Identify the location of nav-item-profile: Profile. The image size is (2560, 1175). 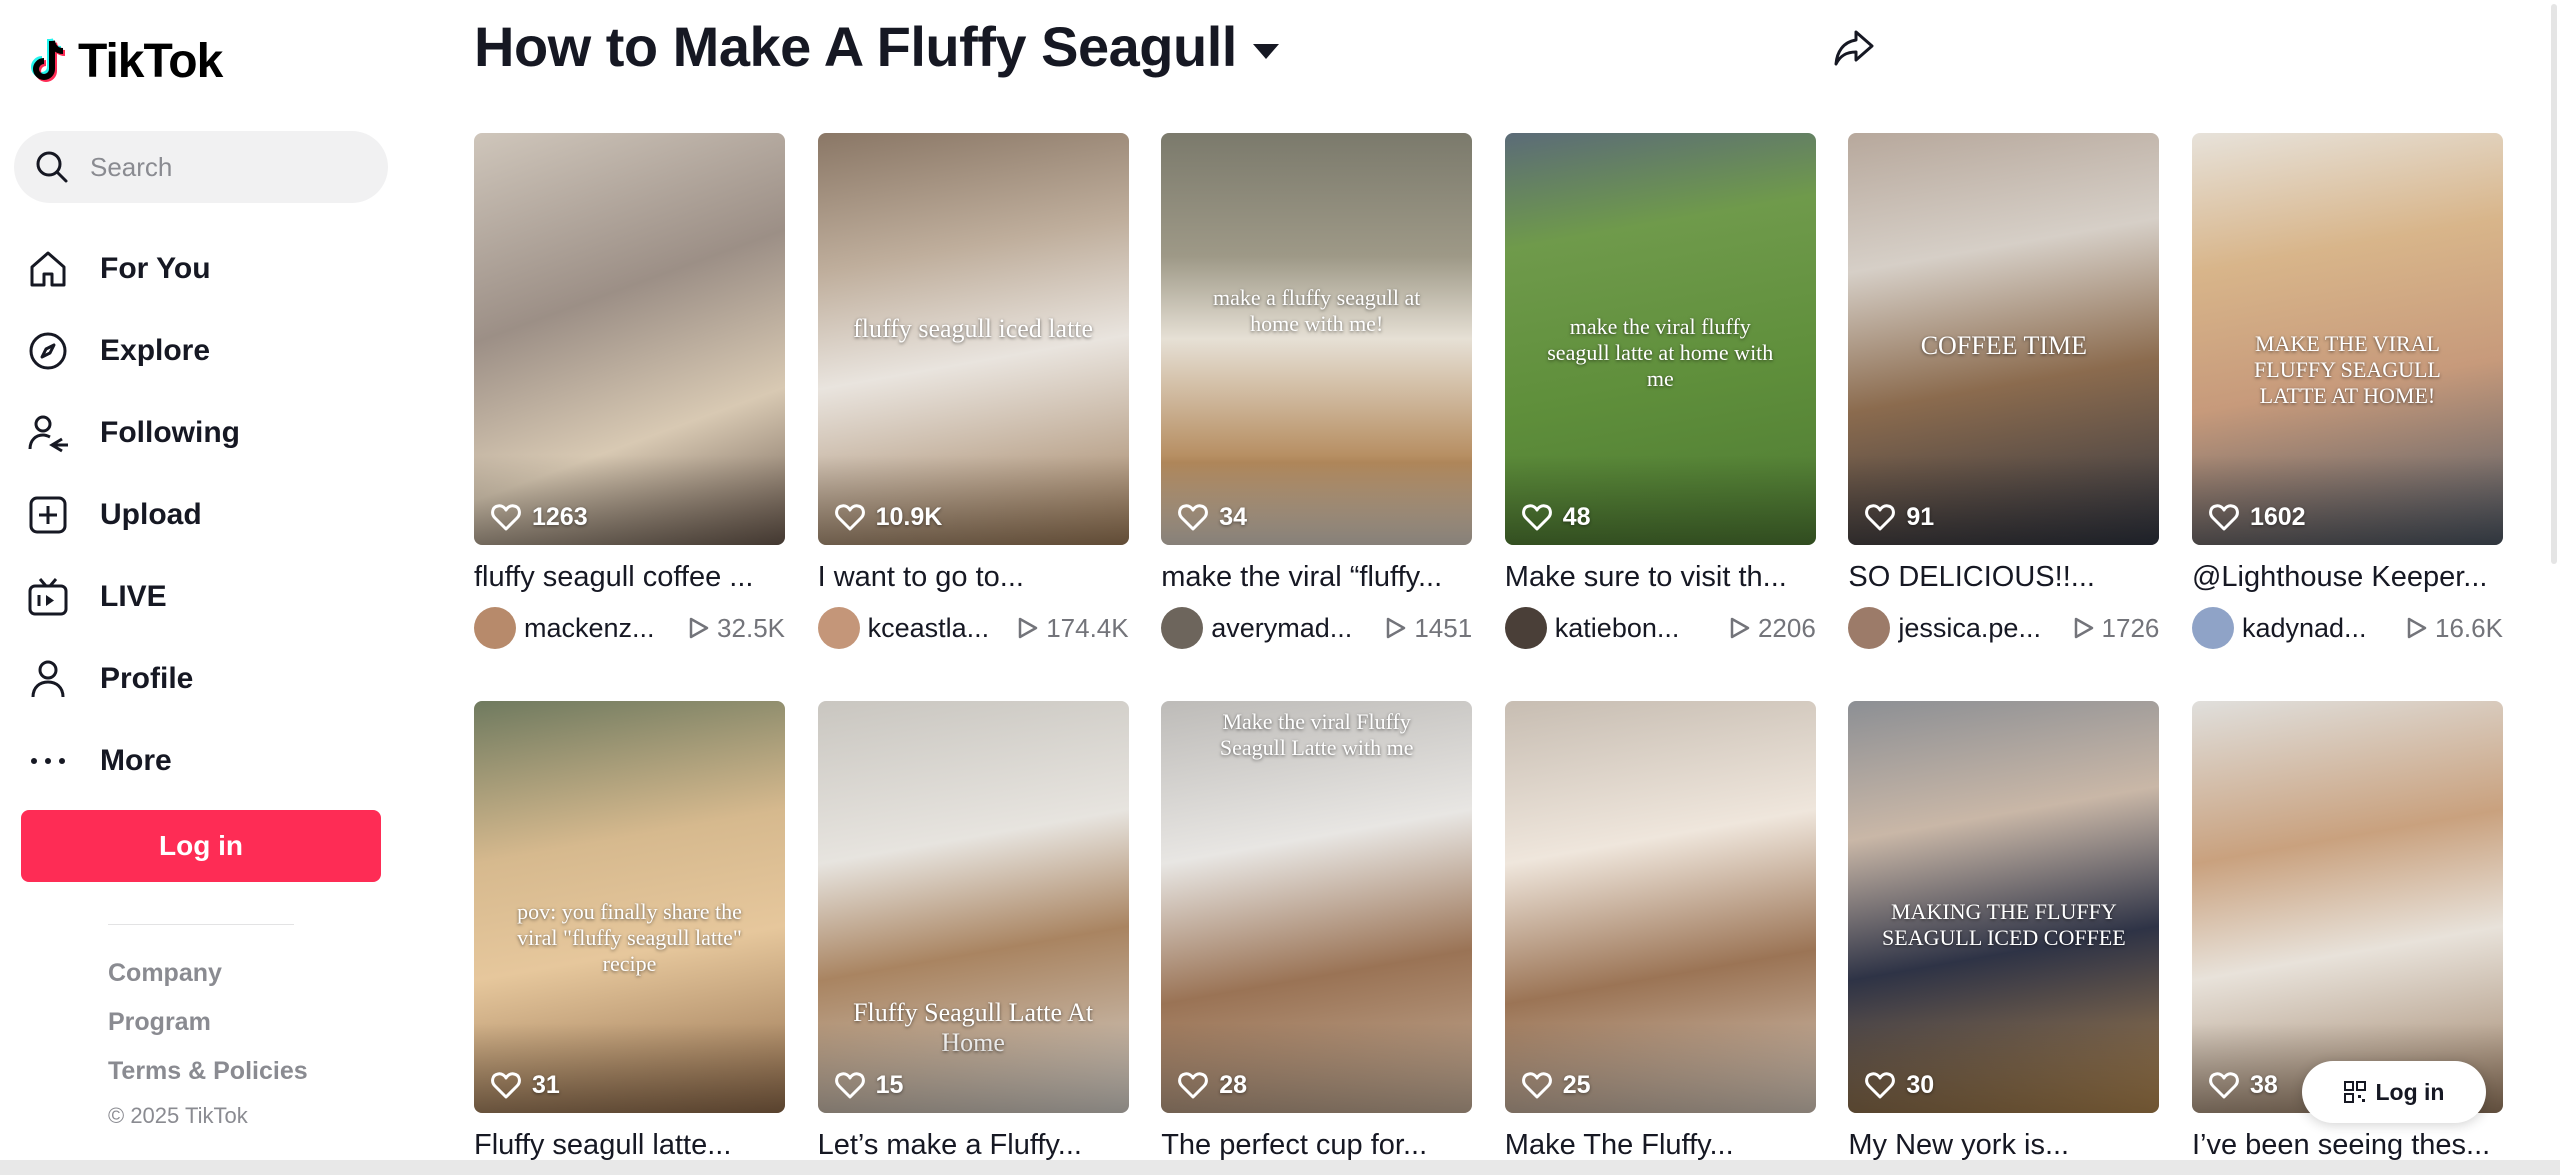
(206, 679).